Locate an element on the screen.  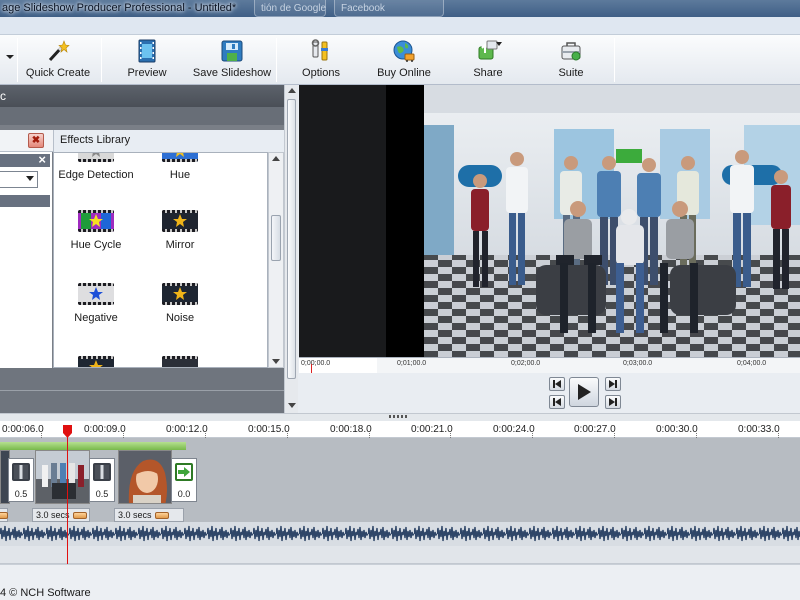
effect-item: Noise is located at coordinates (180, 303).